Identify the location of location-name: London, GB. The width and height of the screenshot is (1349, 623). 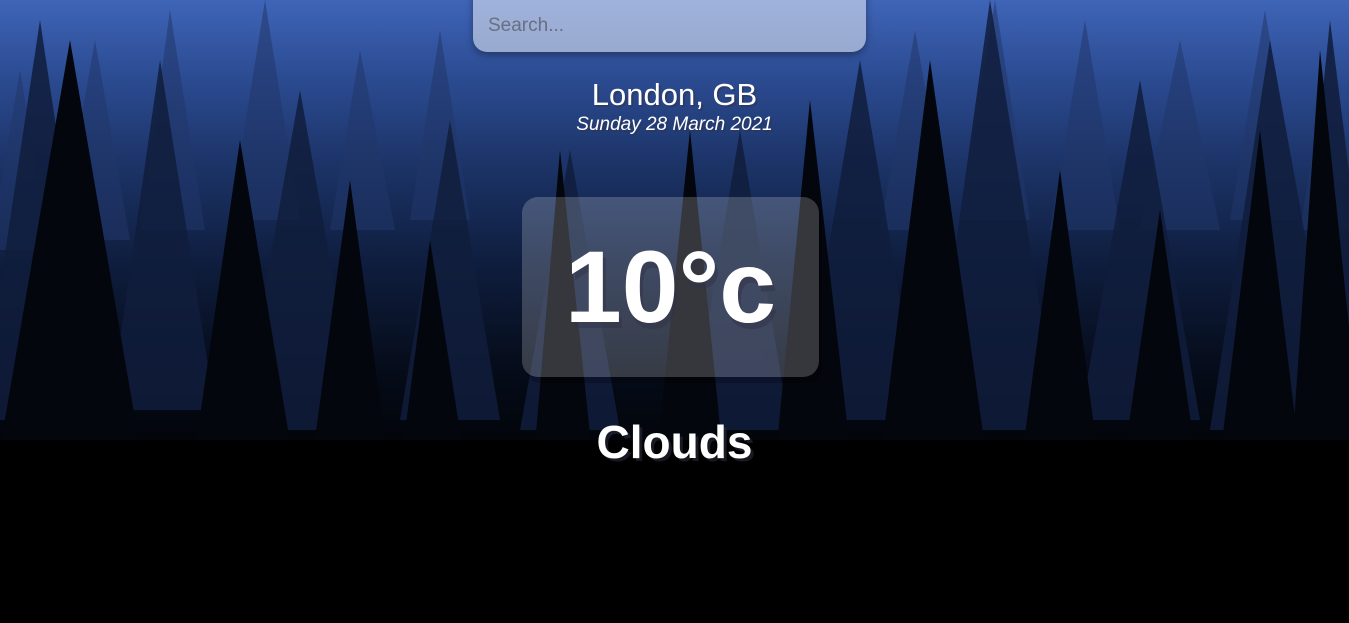
(674, 94).